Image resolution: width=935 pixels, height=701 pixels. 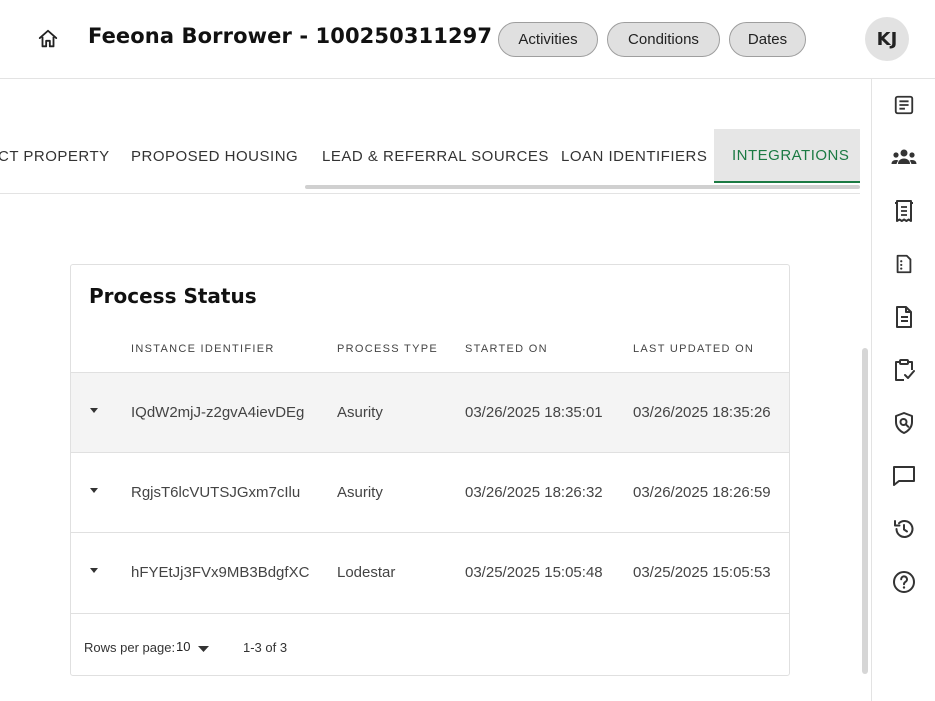 What do you see at coordinates (702, 492) in the screenshot?
I see `cell-last-updated: 03/26/2025 18:26:59` at bounding box center [702, 492].